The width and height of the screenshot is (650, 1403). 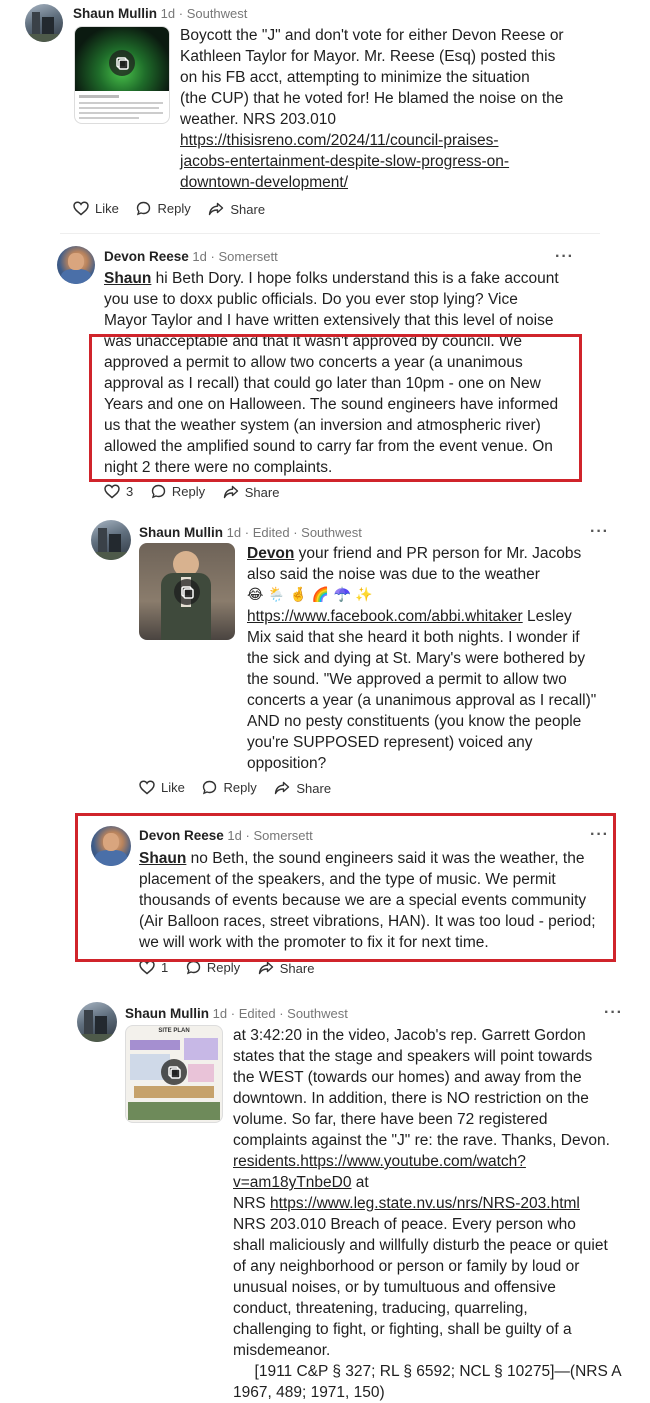 I want to click on attached-image: SITE PLAN, so click(x=174, y=1074).